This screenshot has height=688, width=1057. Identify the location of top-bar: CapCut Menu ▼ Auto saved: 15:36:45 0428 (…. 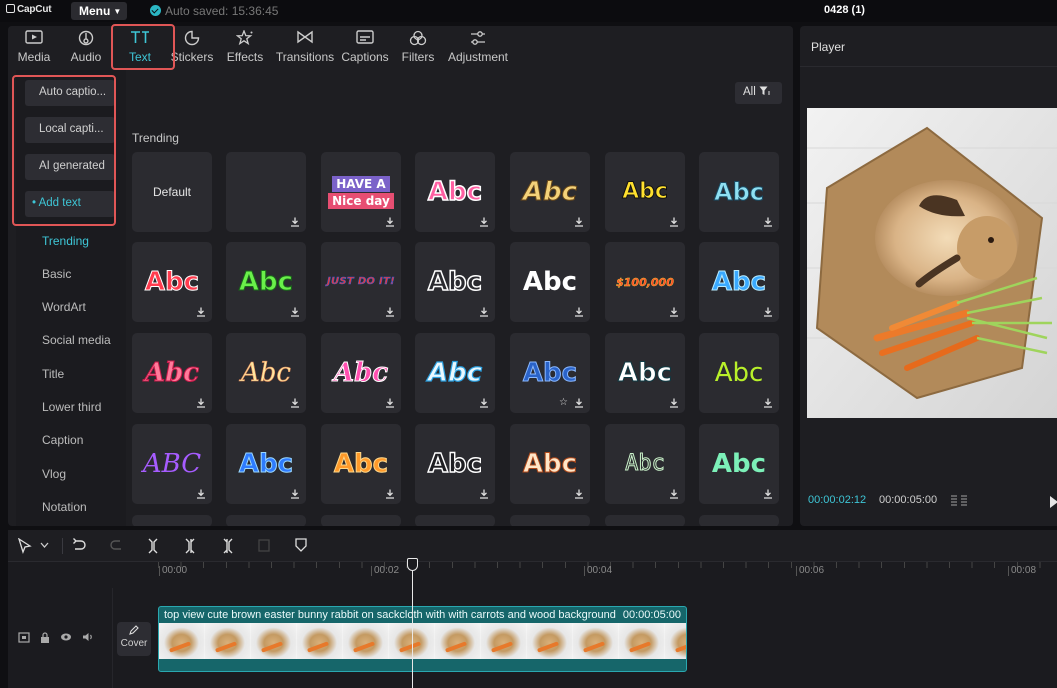
(528, 11).